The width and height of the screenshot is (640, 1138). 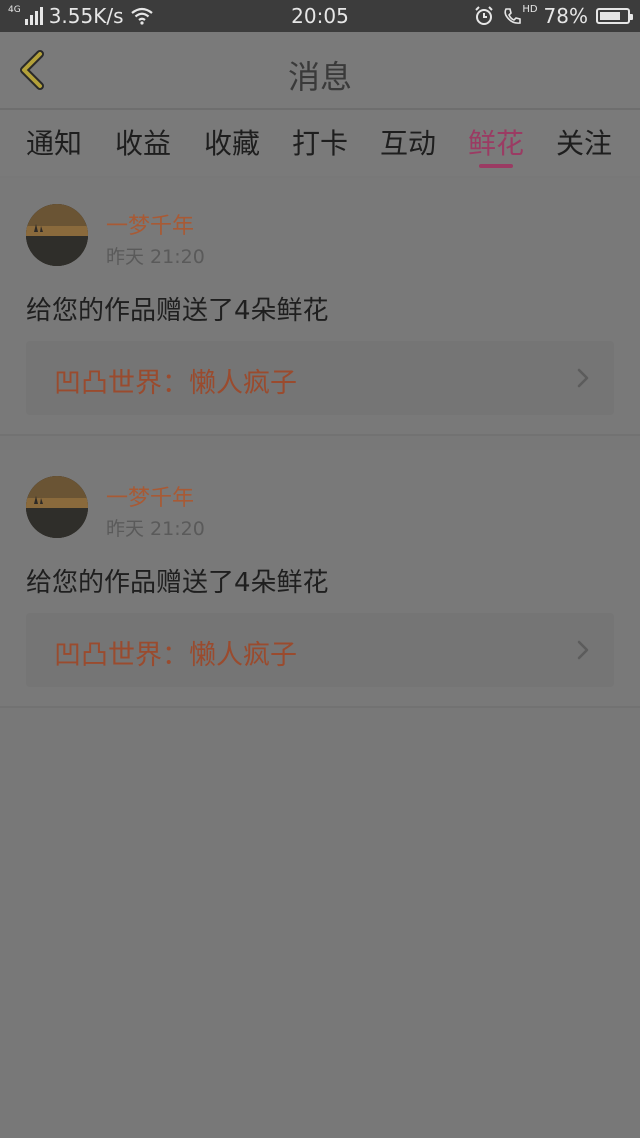 What do you see at coordinates (496, 166) in the screenshot?
I see `active-tab-indicator` at bounding box center [496, 166].